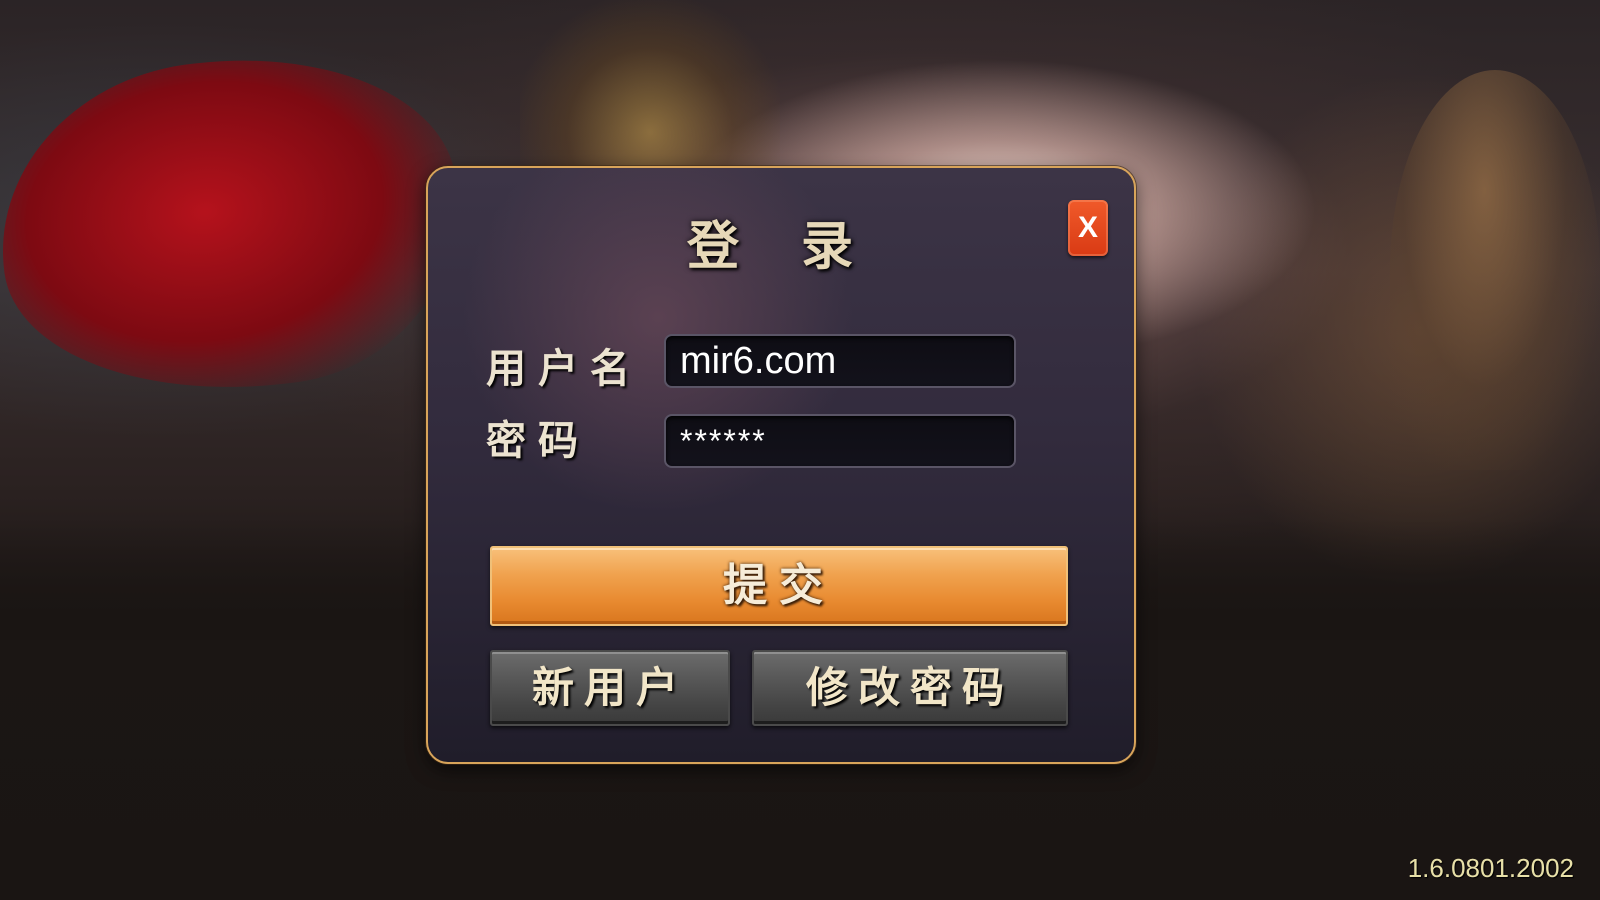 The width and height of the screenshot is (1600, 900). I want to click on new-user-button: 新用户, so click(610, 688).